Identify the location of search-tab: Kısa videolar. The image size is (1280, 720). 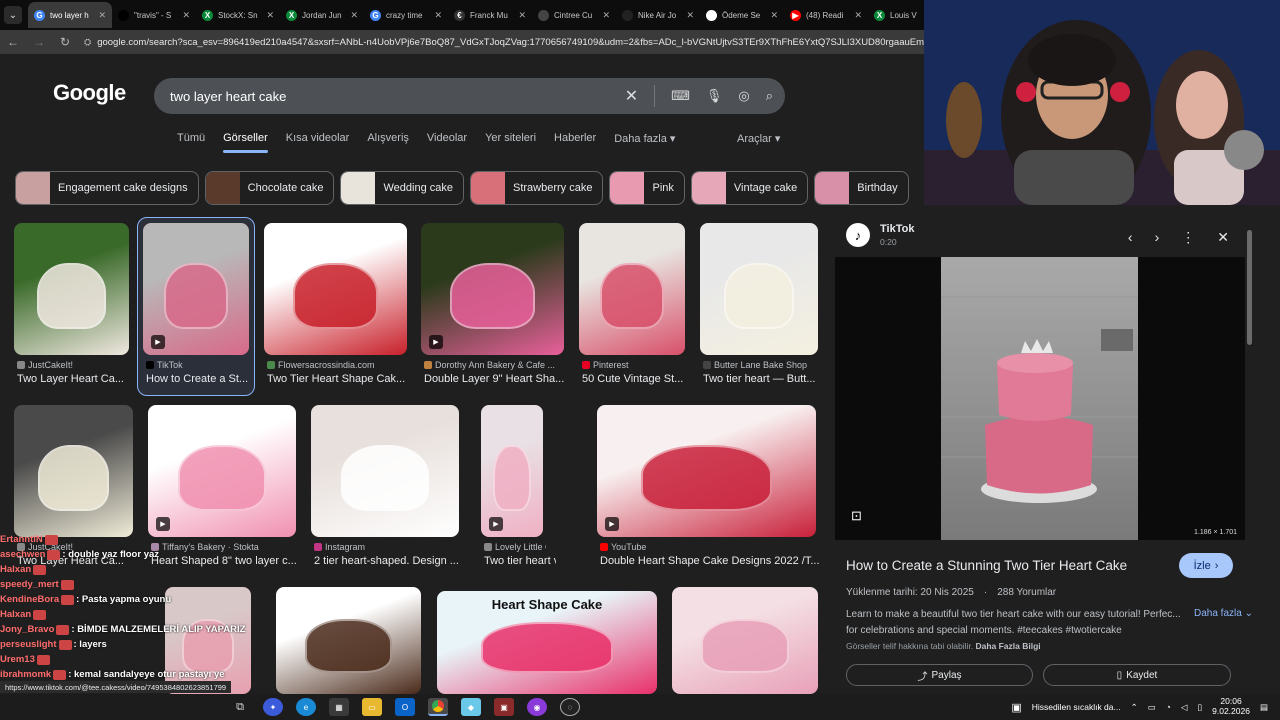
(318, 142).